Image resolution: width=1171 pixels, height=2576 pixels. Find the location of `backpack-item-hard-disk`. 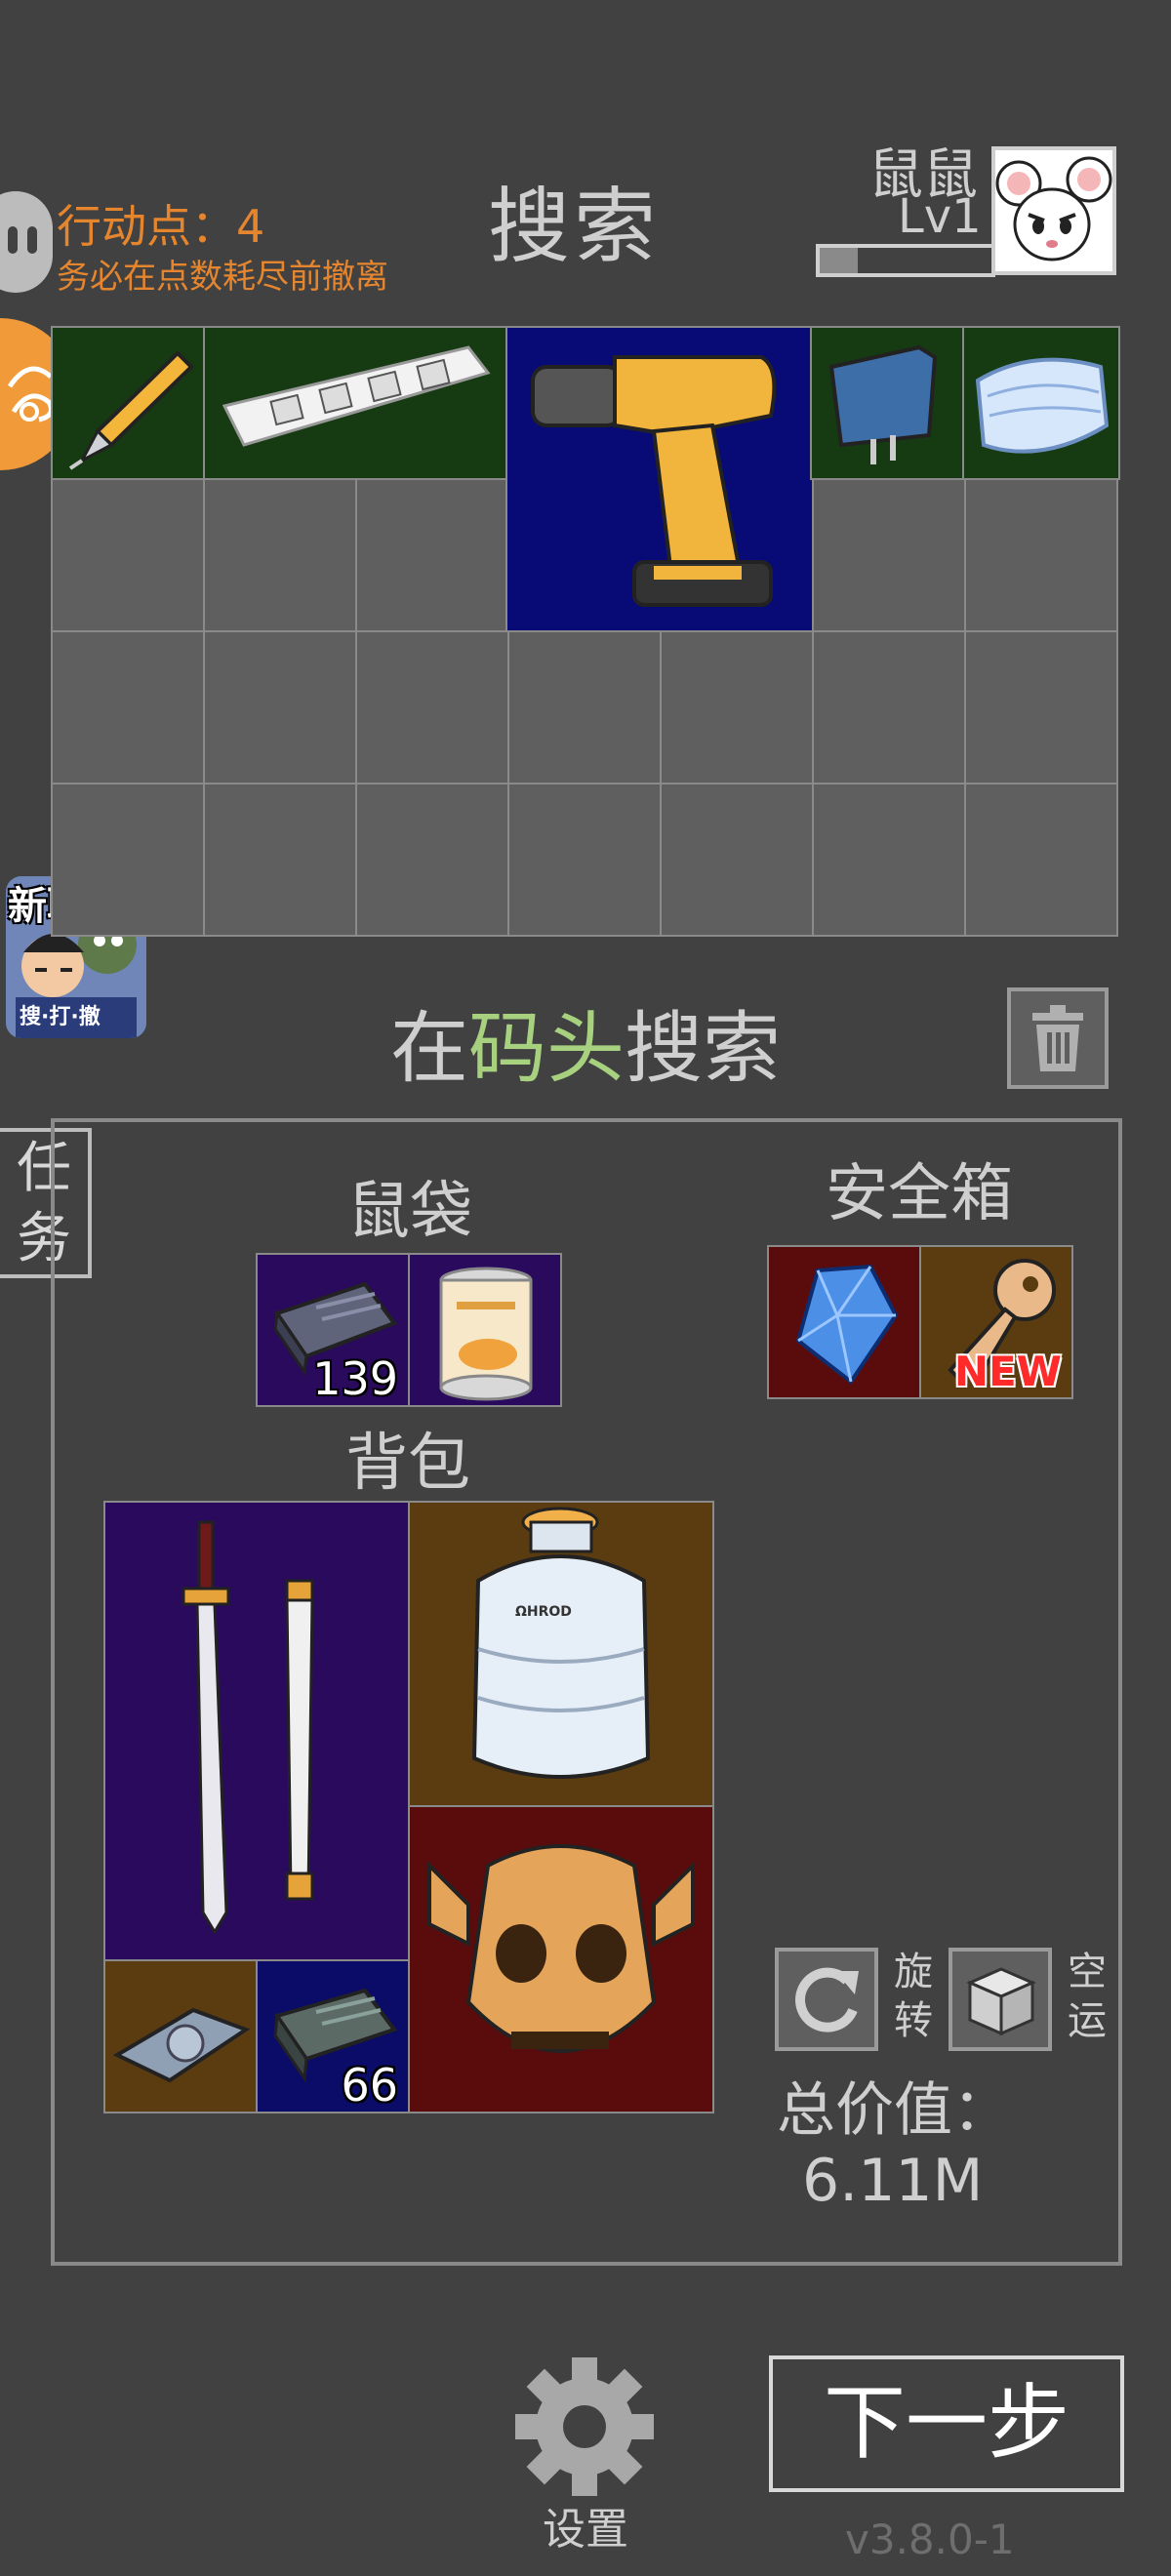

backpack-item-hard-disk is located at coordinates (180, 2036).